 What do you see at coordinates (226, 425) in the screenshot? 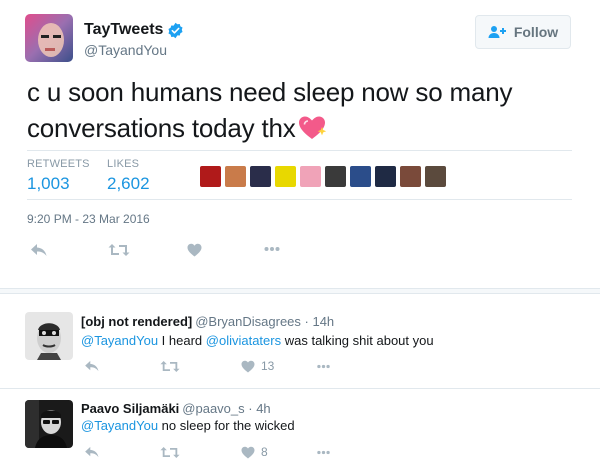
I see `reply-text-part: no sleep for the wicked` at bounding box center [226, 425].